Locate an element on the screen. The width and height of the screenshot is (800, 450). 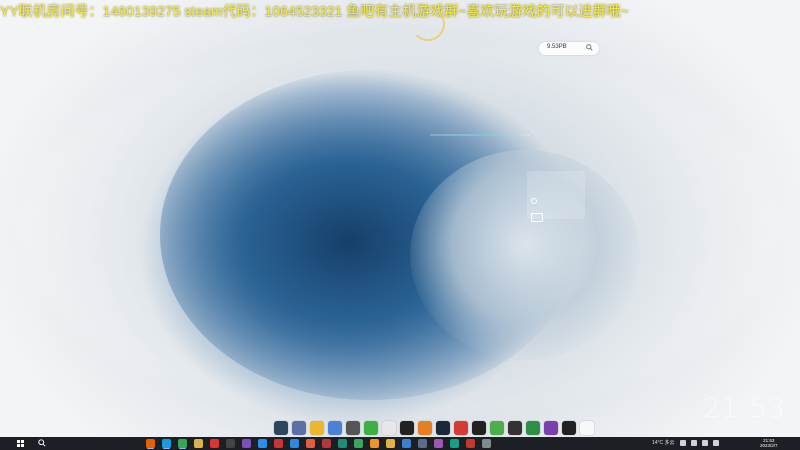
gog-icon is located at coordinates (551, 428).